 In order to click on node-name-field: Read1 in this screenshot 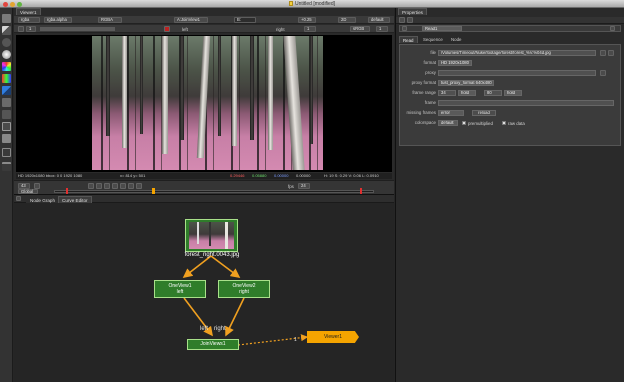, I will do `click(442, 28)`.